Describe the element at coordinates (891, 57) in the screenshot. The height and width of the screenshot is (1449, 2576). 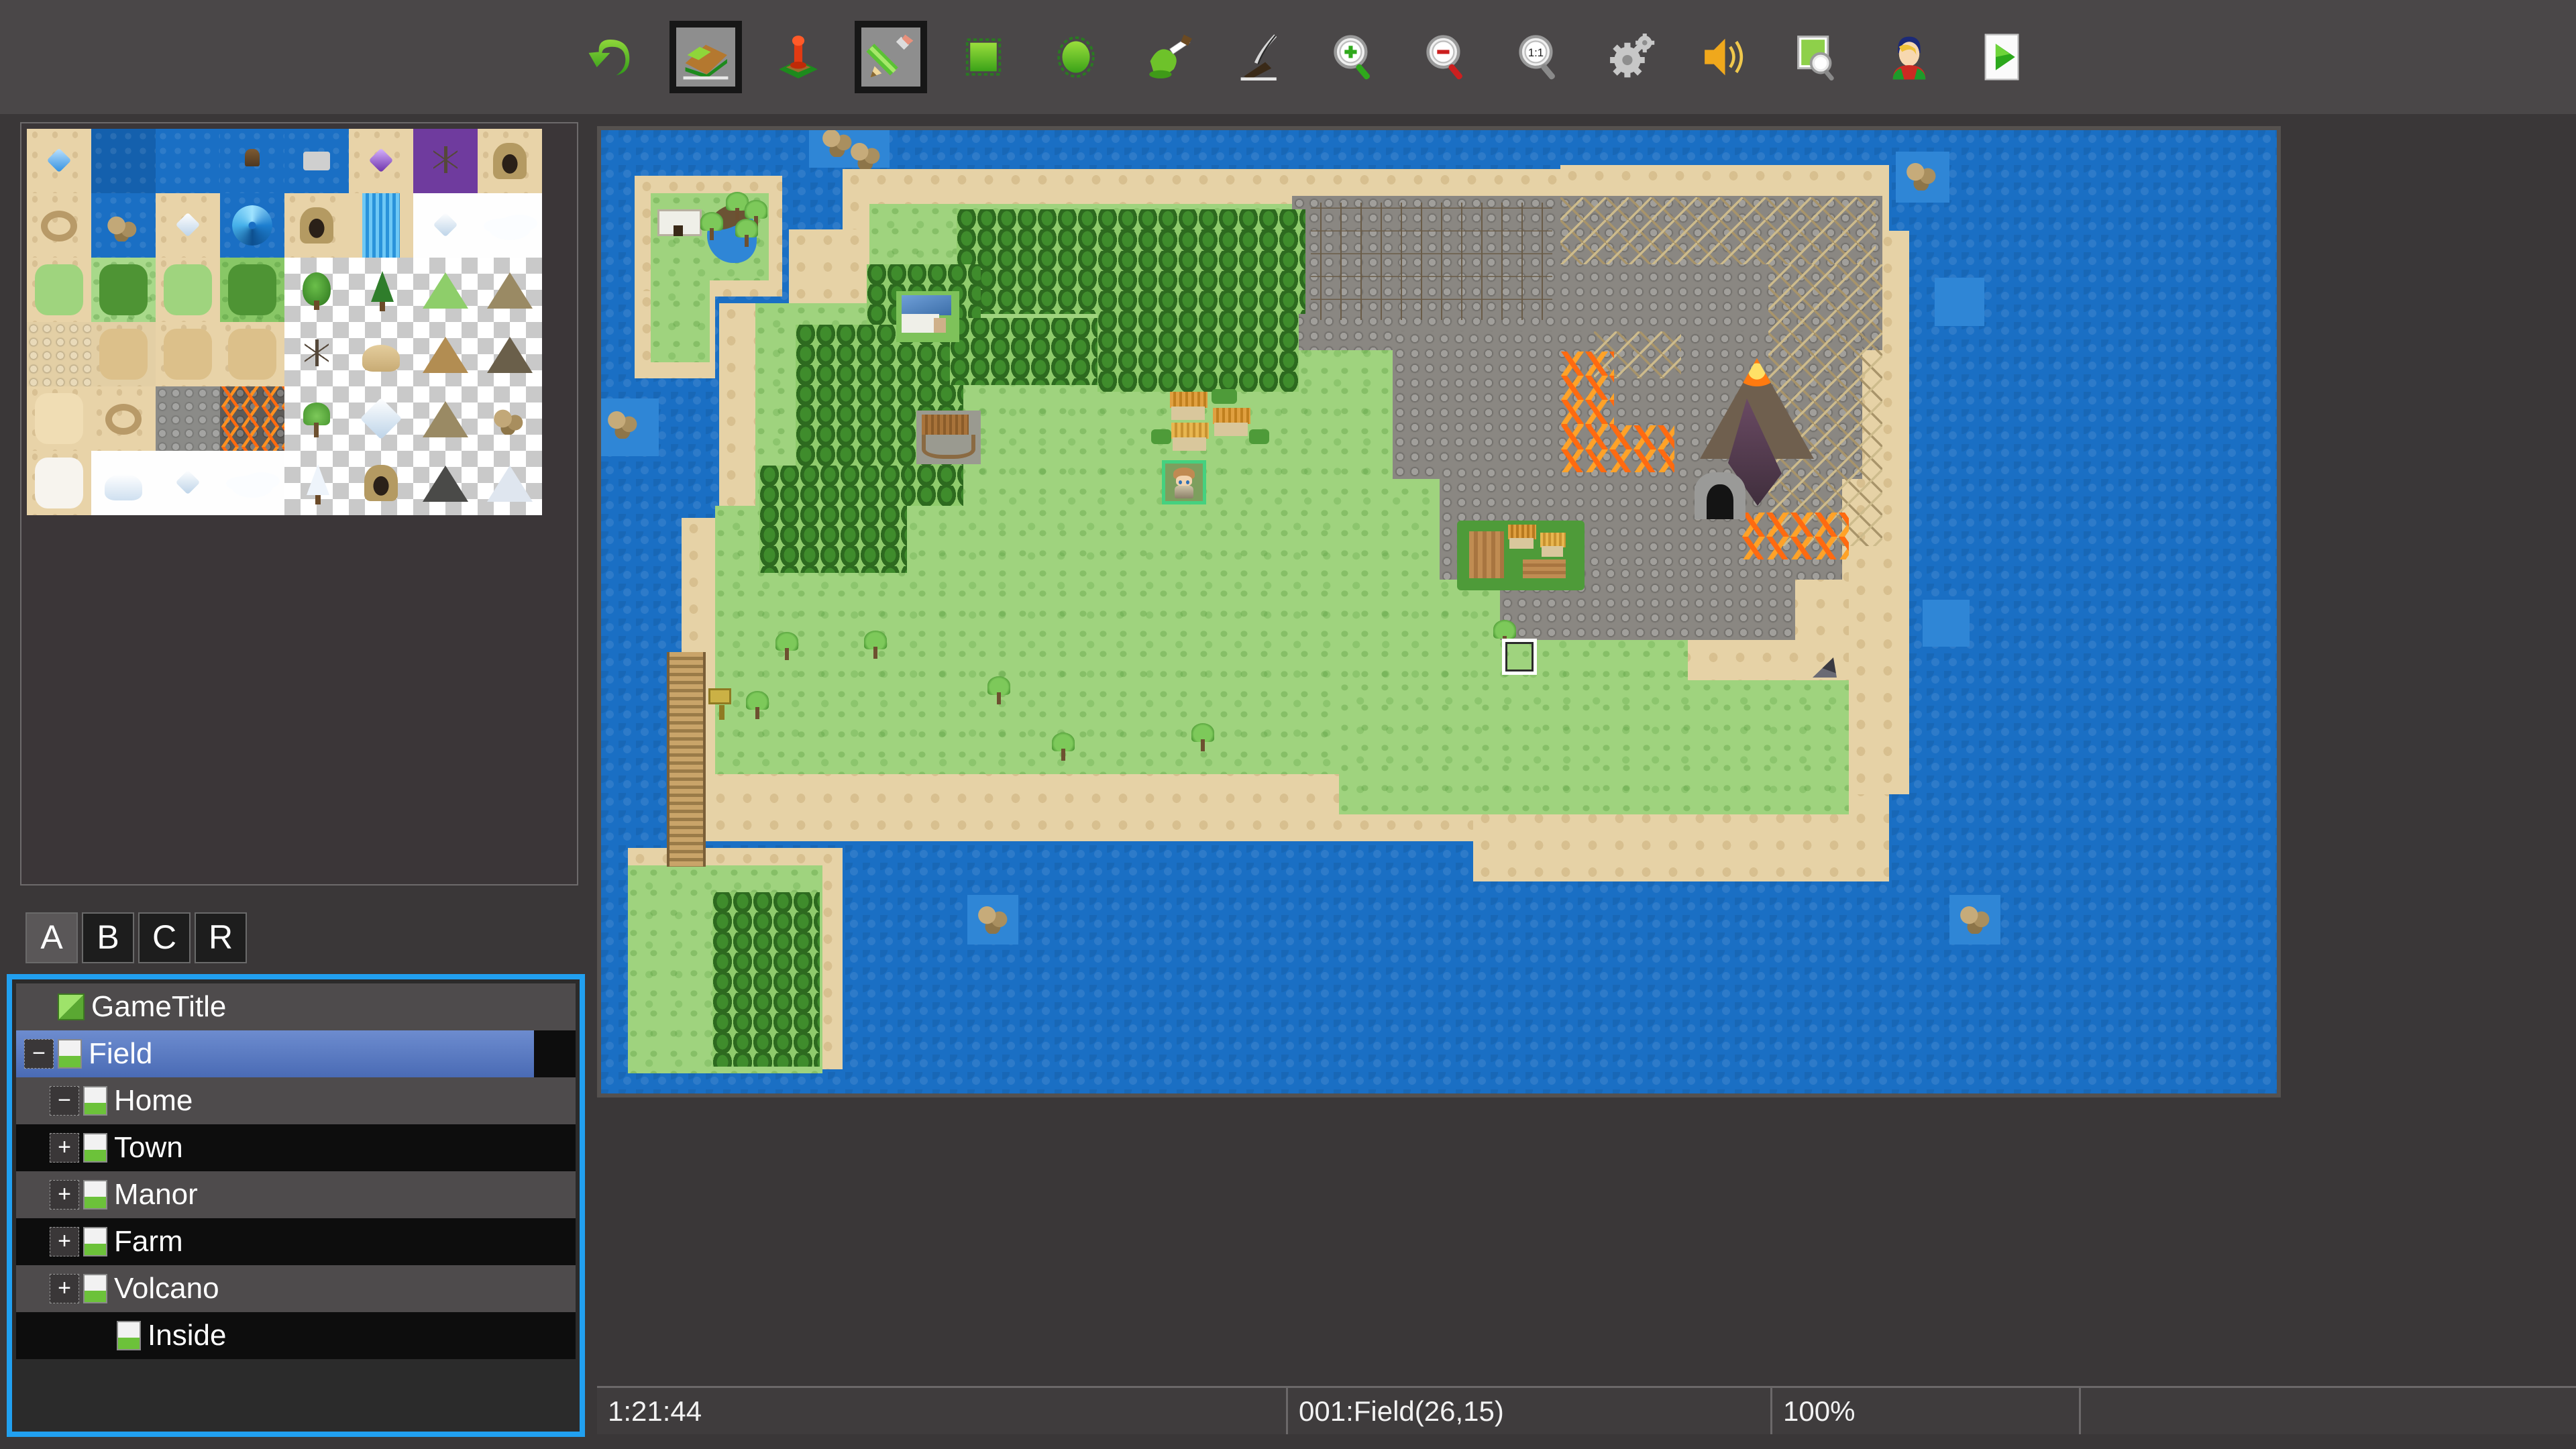
I see `pencil-button` at that location.